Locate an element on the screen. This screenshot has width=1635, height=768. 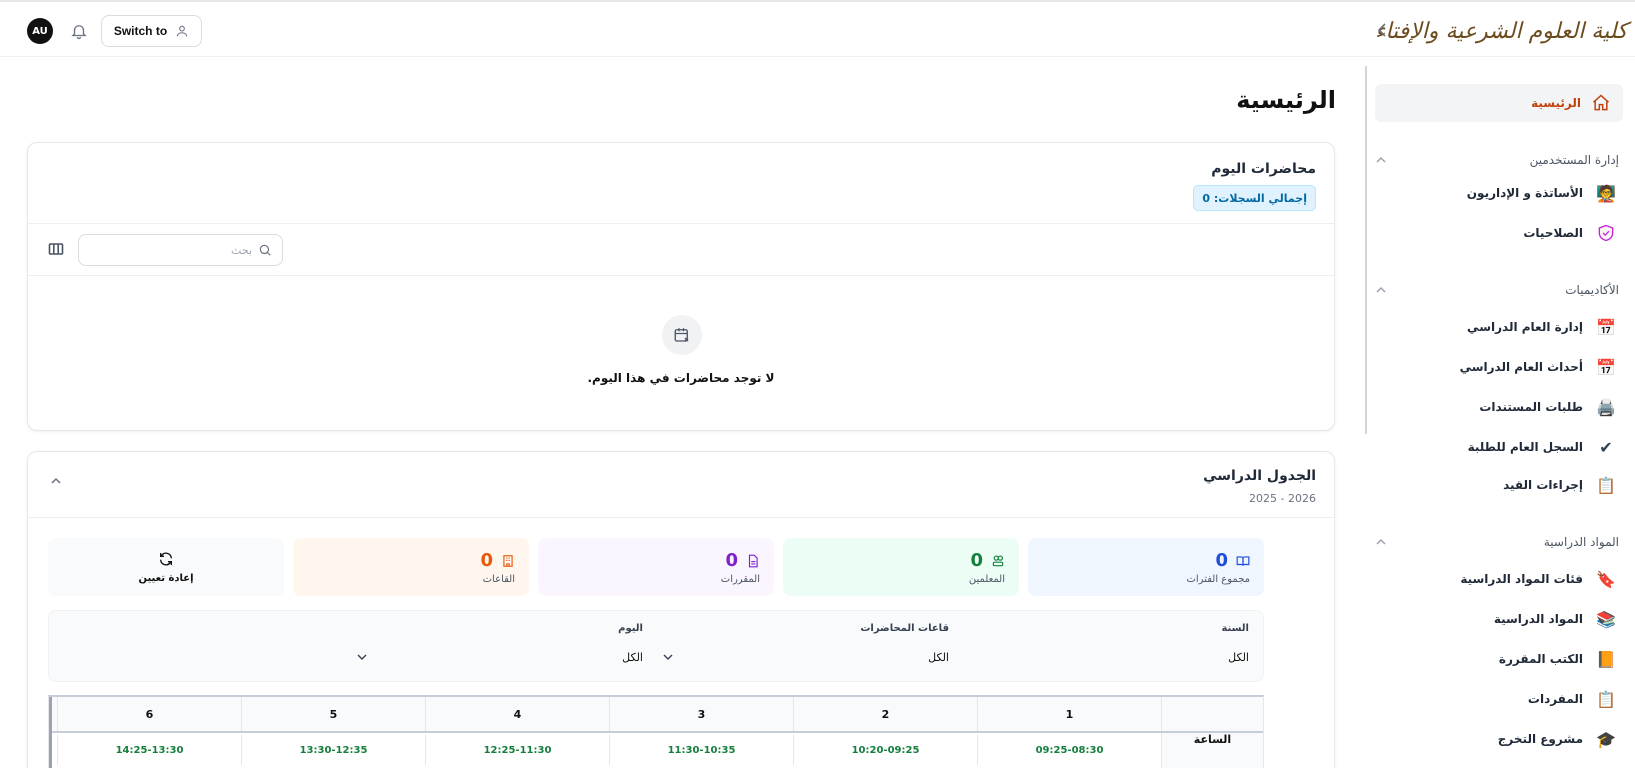
refresh-icon is located at coordinates (166, 558).